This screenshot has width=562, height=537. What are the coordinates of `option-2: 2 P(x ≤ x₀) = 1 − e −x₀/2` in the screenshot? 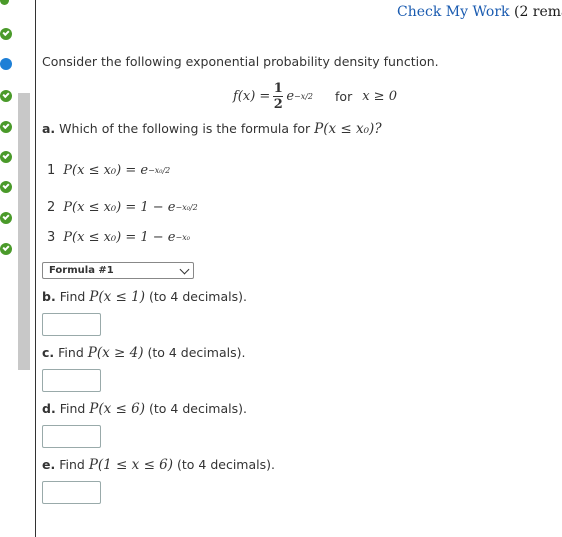 It's located at (122, 207).